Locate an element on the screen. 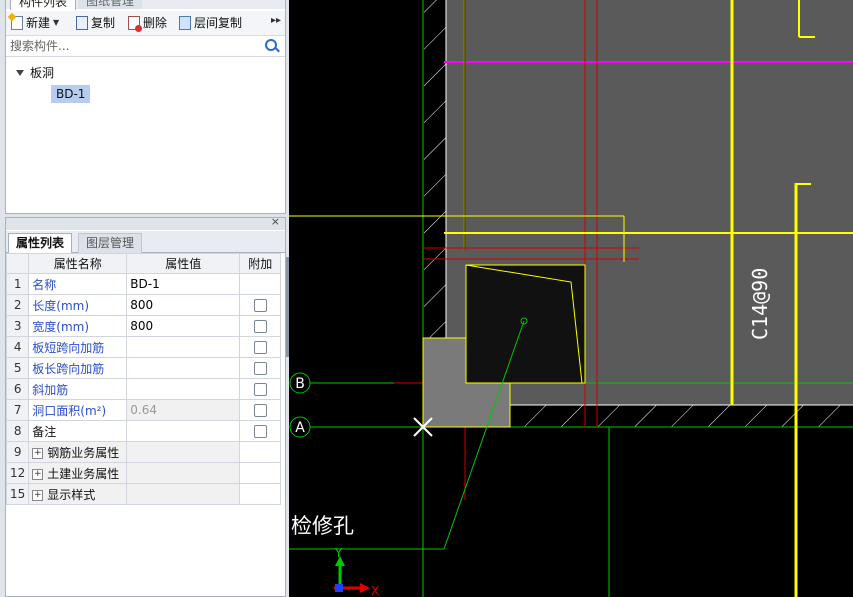 Image resolution: width=853 pixels, height=597 pixels. property-name: 板长跨向加筋 is located at coordinates (78, 368).